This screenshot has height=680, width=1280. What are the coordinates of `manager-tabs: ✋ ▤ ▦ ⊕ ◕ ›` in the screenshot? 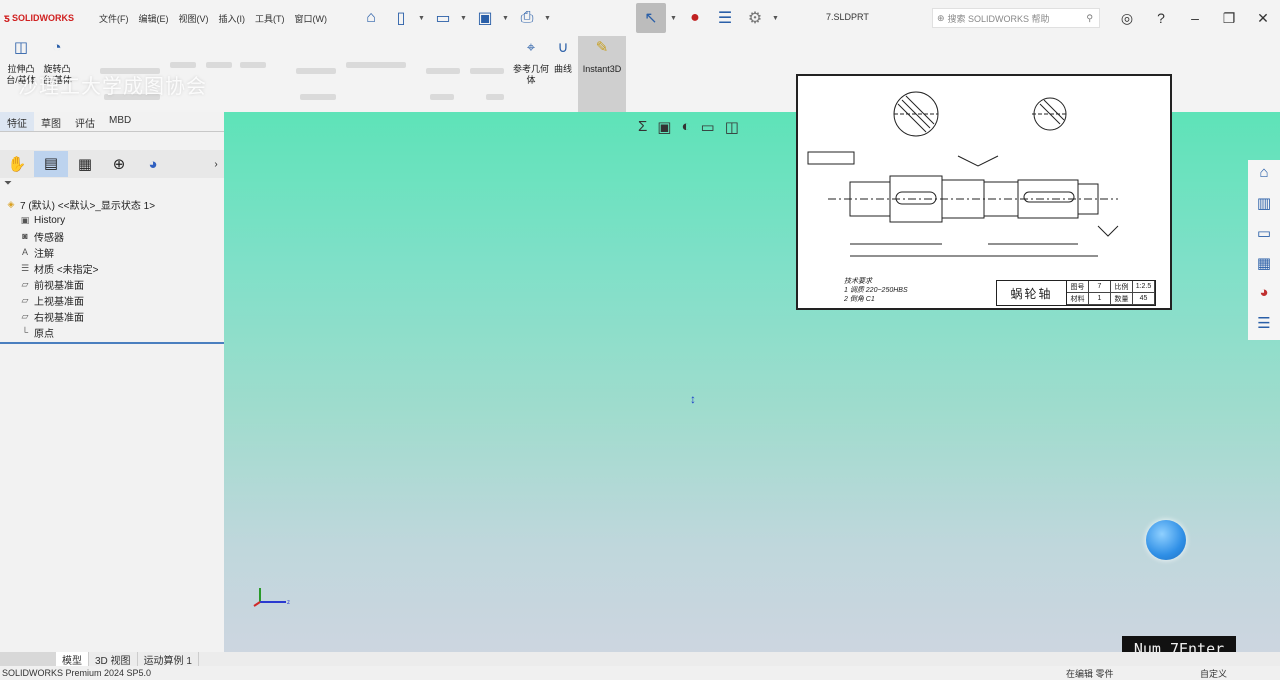 It's located at (112, 164).